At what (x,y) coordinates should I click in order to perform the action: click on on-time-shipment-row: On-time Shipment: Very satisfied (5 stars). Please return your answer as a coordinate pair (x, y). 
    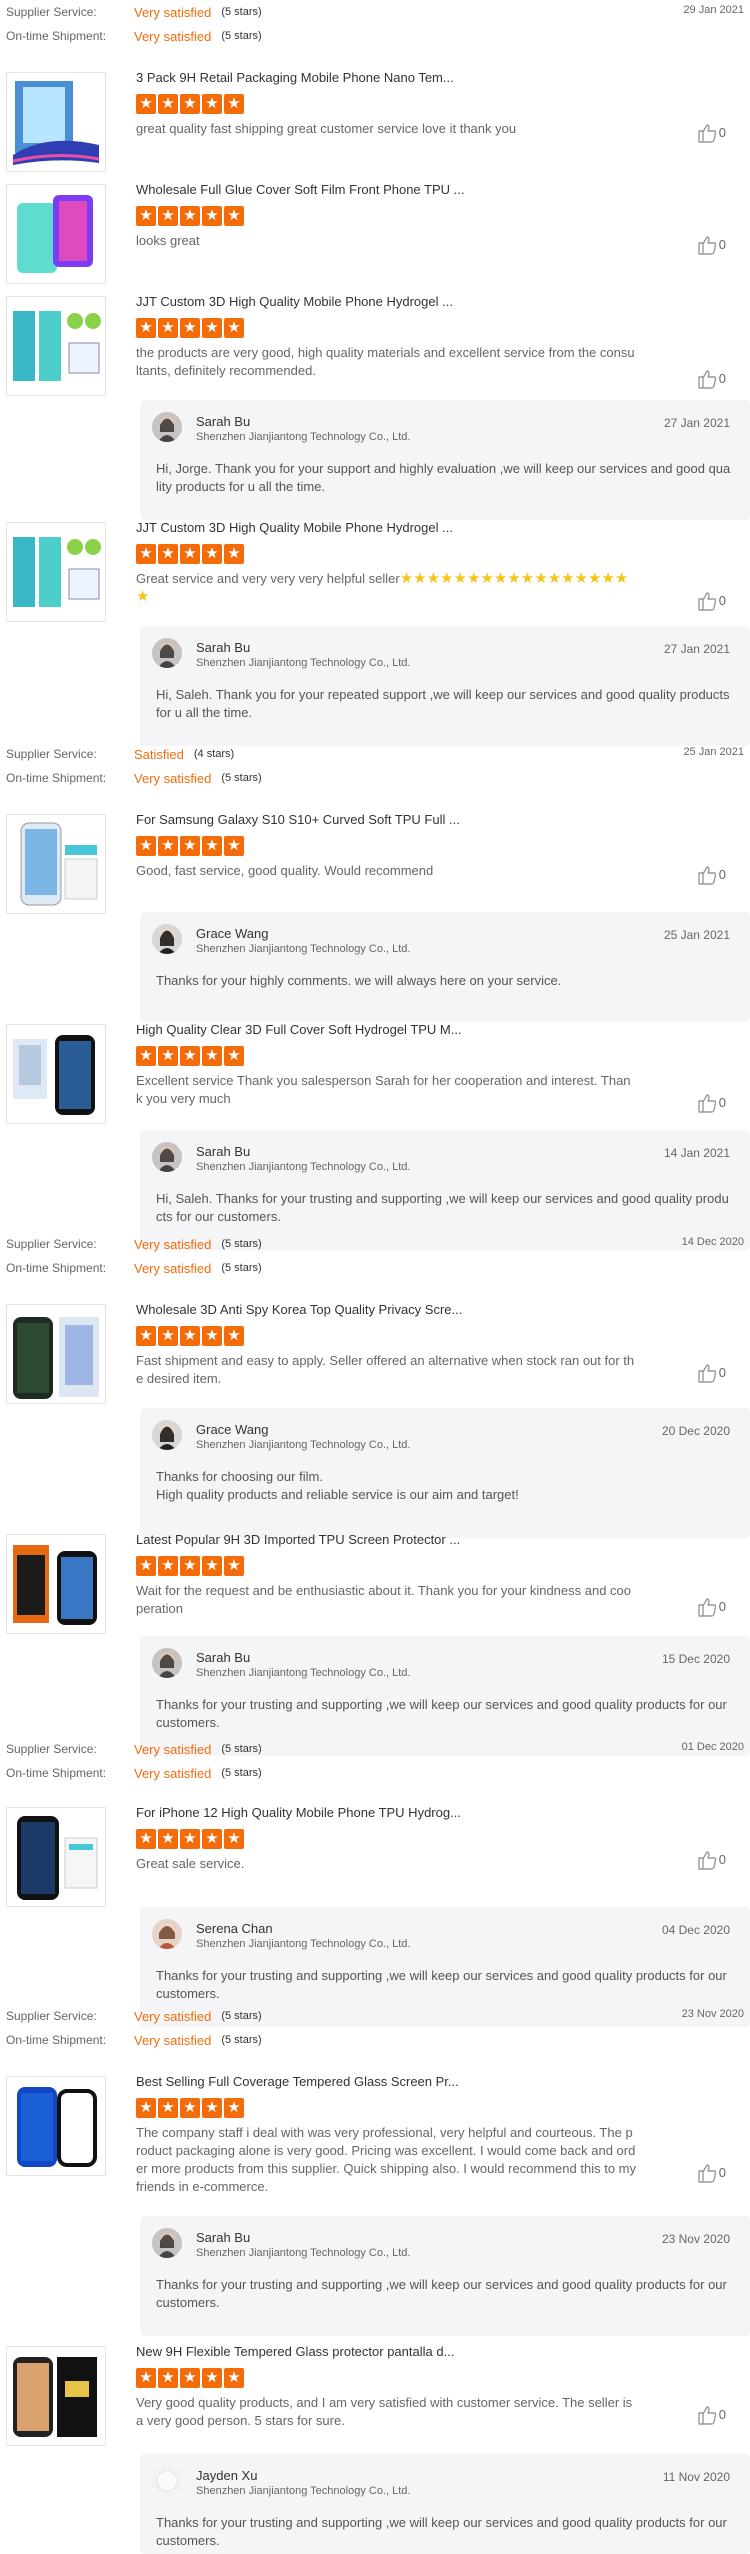
    Looking at the image, I should click on (375, 1773).